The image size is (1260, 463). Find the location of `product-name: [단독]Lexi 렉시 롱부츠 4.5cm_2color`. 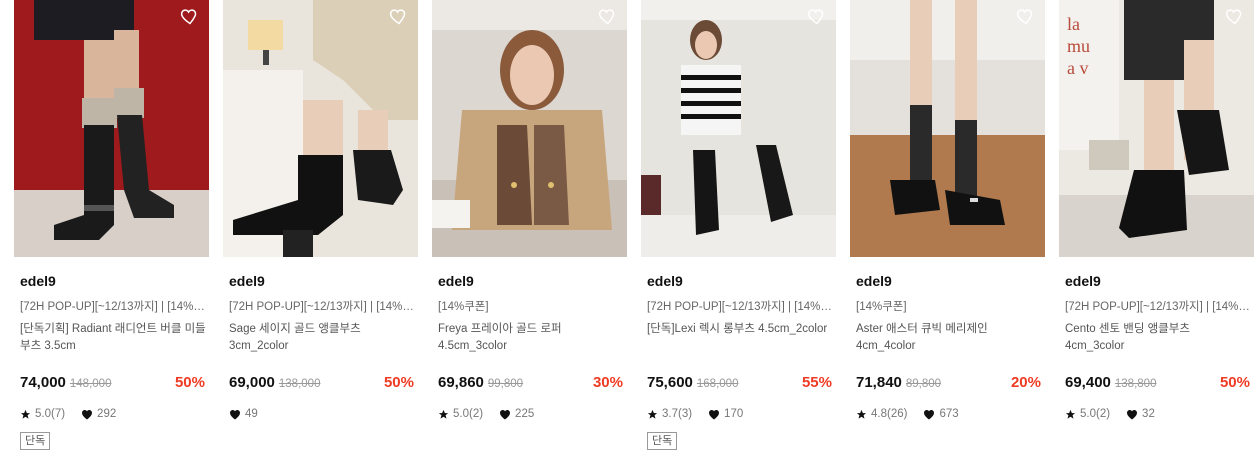

product-name: [단독]Lexi 렉시 롱부츠 4.5cm_2color is located at coordinates (740, 329).